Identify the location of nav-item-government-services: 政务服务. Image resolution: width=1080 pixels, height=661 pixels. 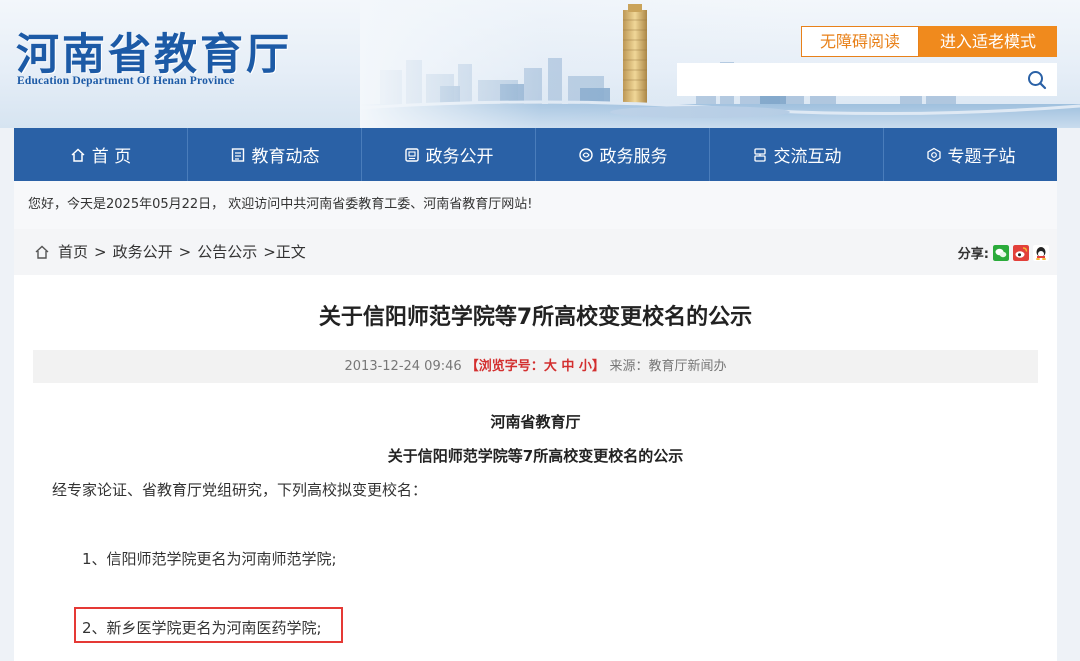
(623, 154).